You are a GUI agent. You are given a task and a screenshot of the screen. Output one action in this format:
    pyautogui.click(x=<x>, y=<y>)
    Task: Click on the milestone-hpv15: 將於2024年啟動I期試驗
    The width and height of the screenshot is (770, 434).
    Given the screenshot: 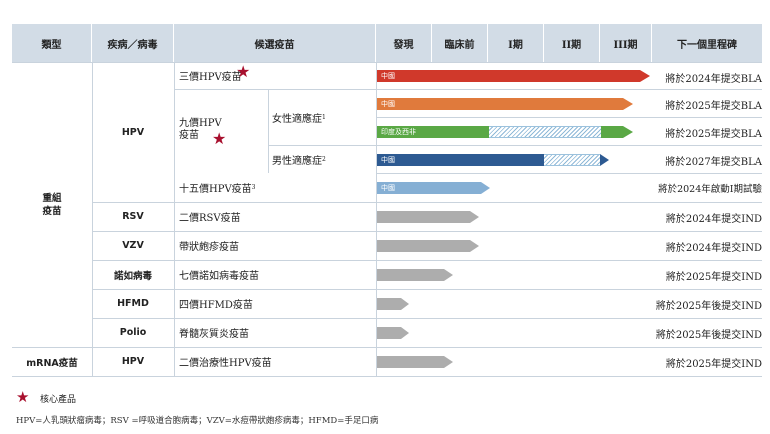 What is the action you would take?
    pyautogui.click(x=710, y=189)
    